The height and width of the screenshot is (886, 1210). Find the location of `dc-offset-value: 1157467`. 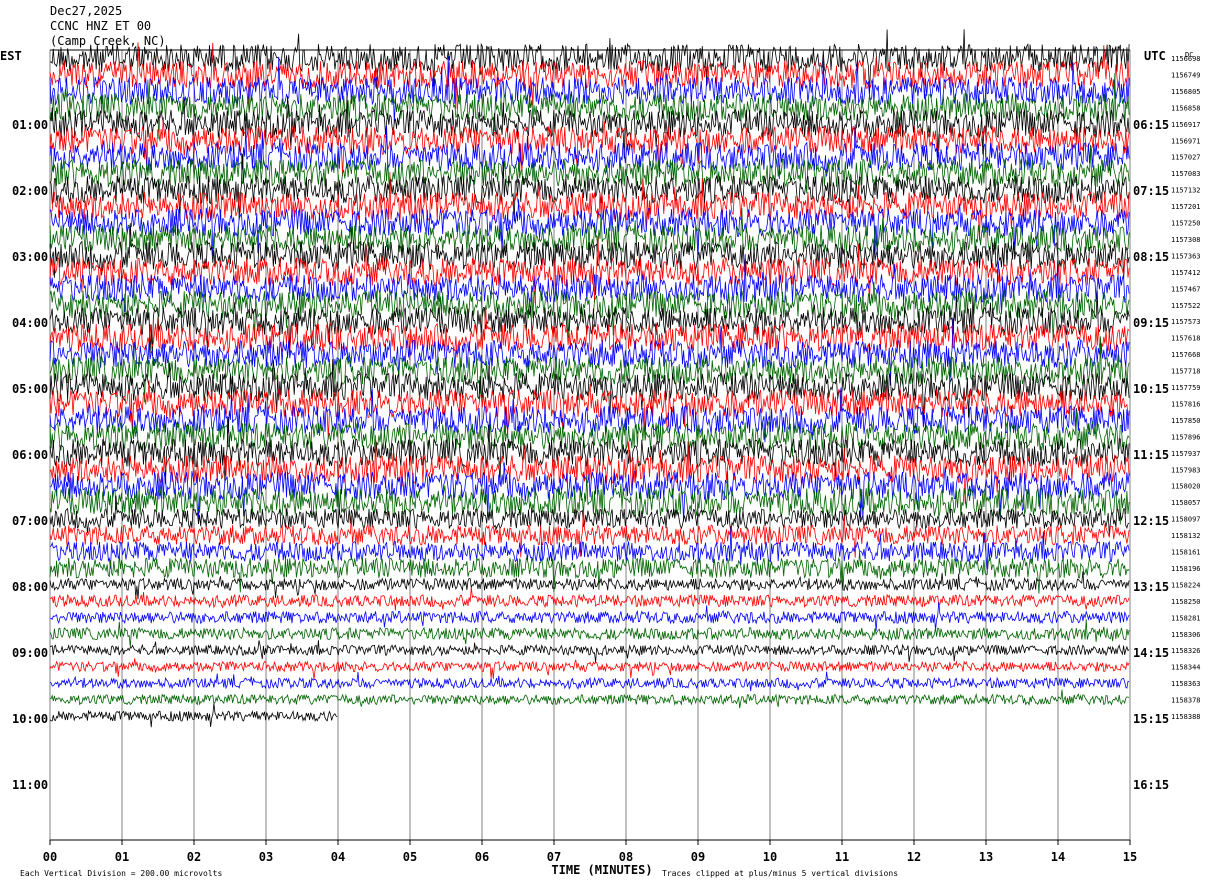

dc-offset-value: 1157467 is located at coordinates (1186, 289).